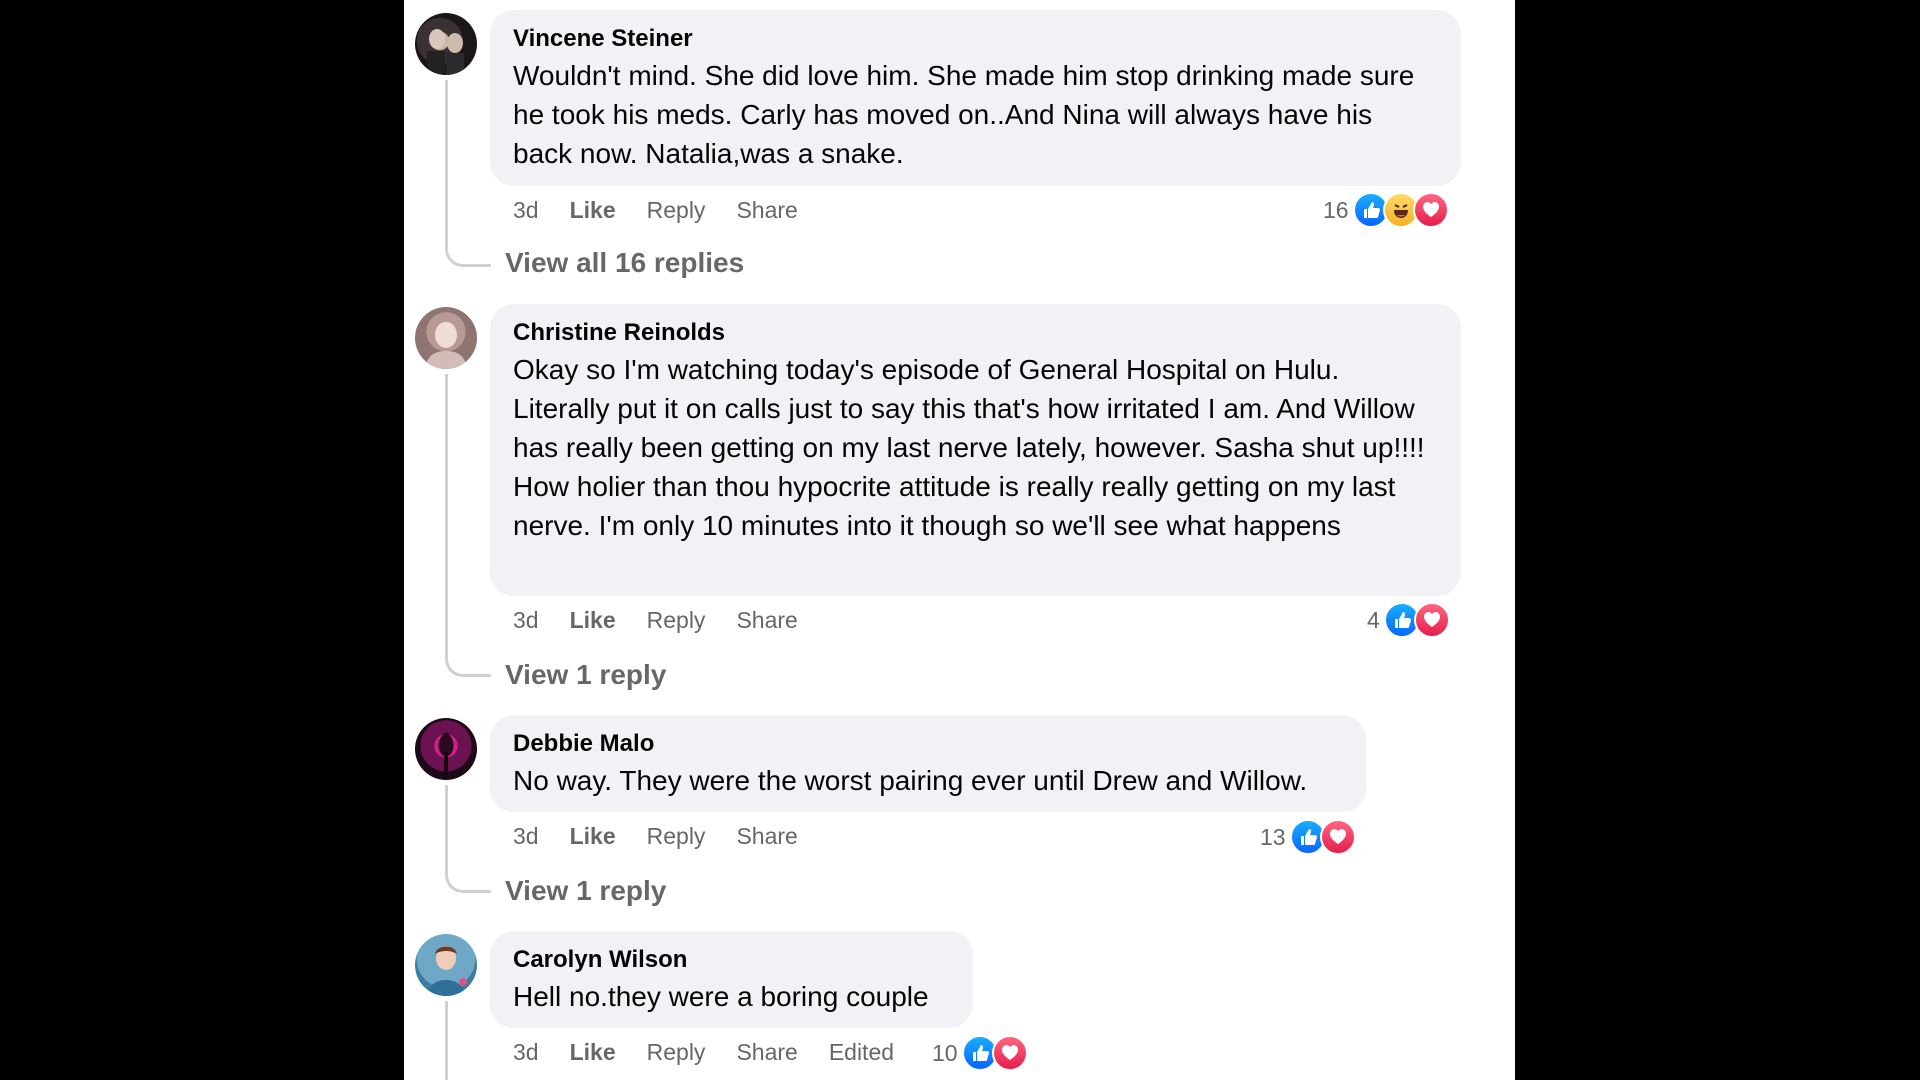  Describe the element at coordinates (928, 744) in the screenshot. I see `comment-author: Debbie Malo` at that location.